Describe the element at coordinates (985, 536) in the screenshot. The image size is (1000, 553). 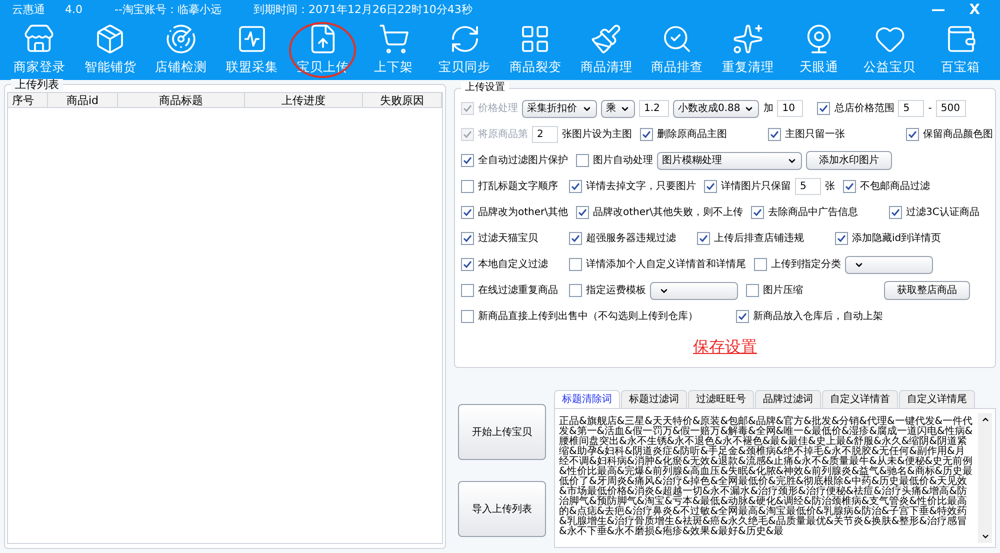
I see `scroll-down-icon` at that location.